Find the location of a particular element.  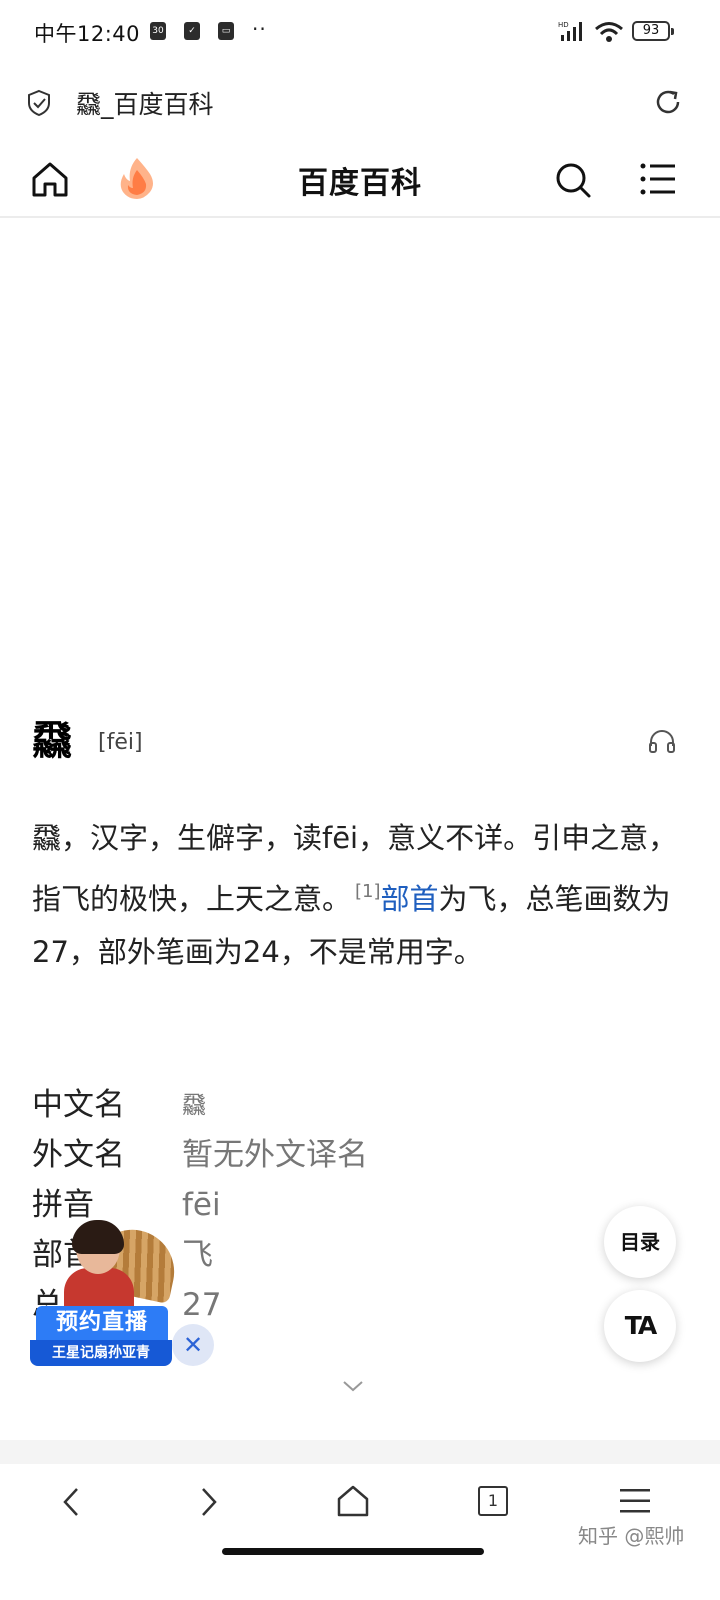

site-header: 百度百科 is located at coordinates (360, 179).